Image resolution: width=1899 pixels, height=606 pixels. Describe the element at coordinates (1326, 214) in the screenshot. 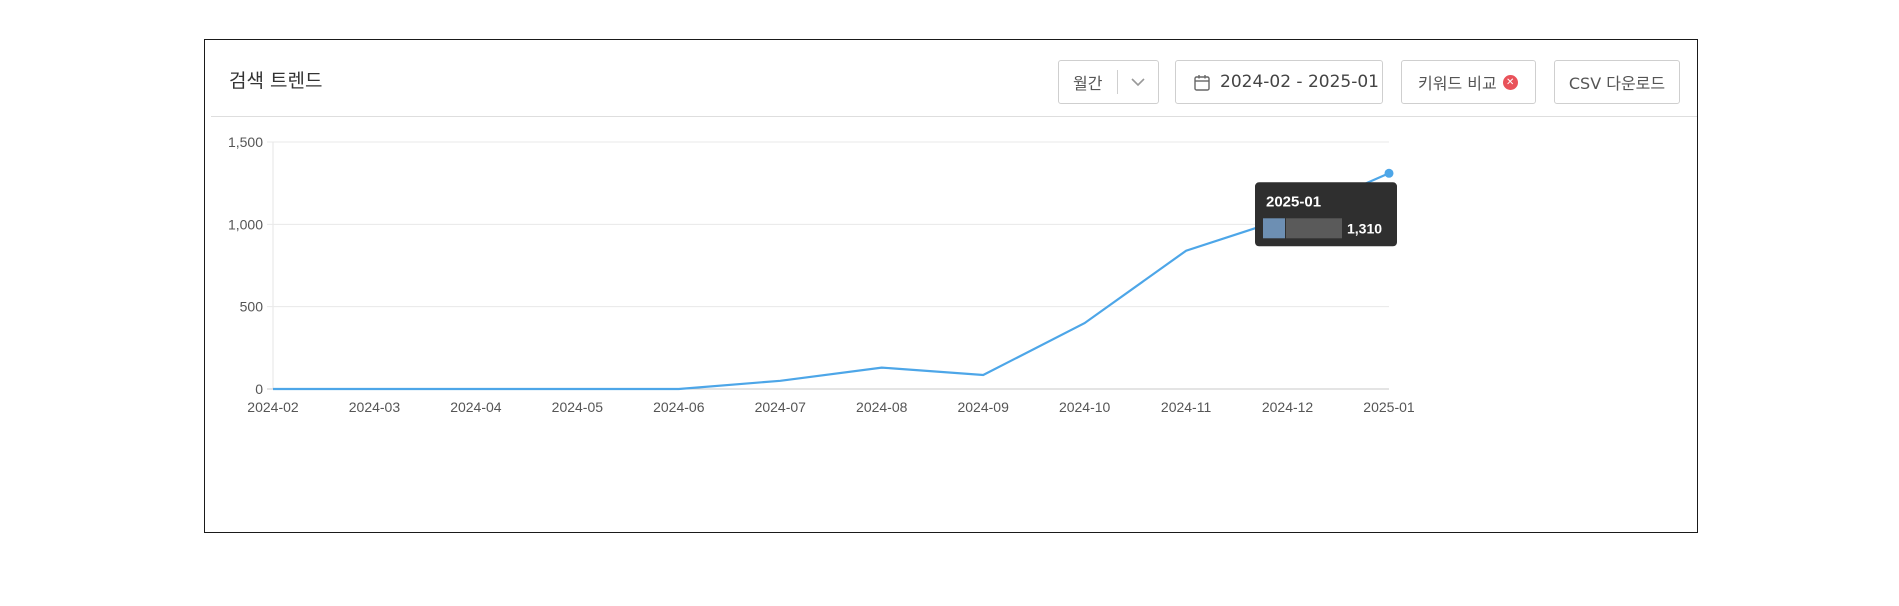

I see `chart-tooltip: 2025-01 1,310` at that location.